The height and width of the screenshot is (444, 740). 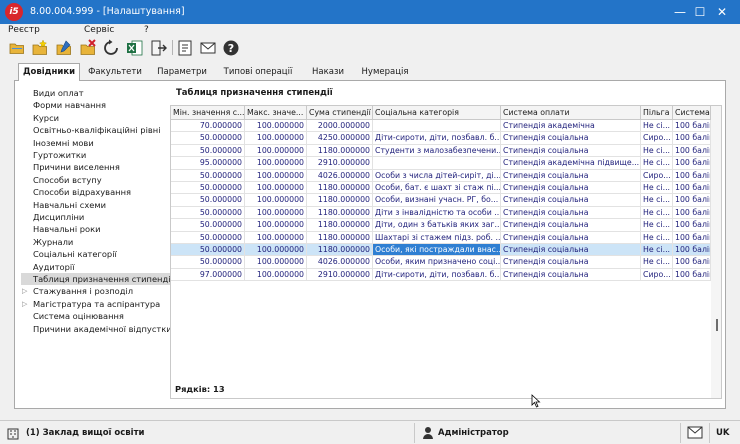 What do you see at coordinates (692, 113) in the screenshot?
I see `column-header: Система` at bounding box center [692, 113].